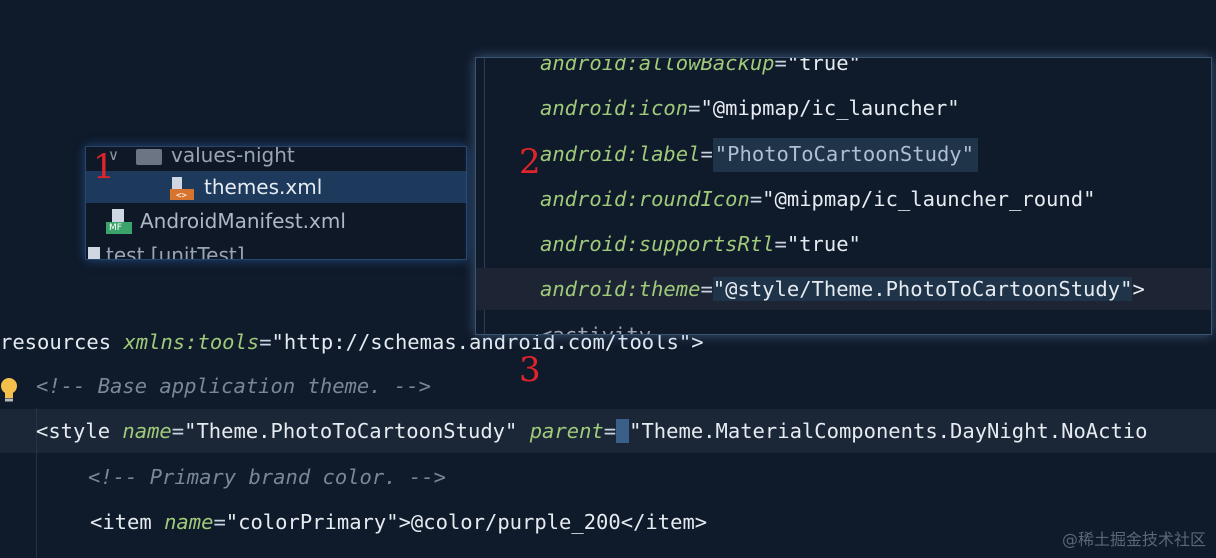 Image resolution: width=1216 pixels, height=558 pixels. I want to click on tree-item-themes-xml: <> themes.xml, so click(276, 187).